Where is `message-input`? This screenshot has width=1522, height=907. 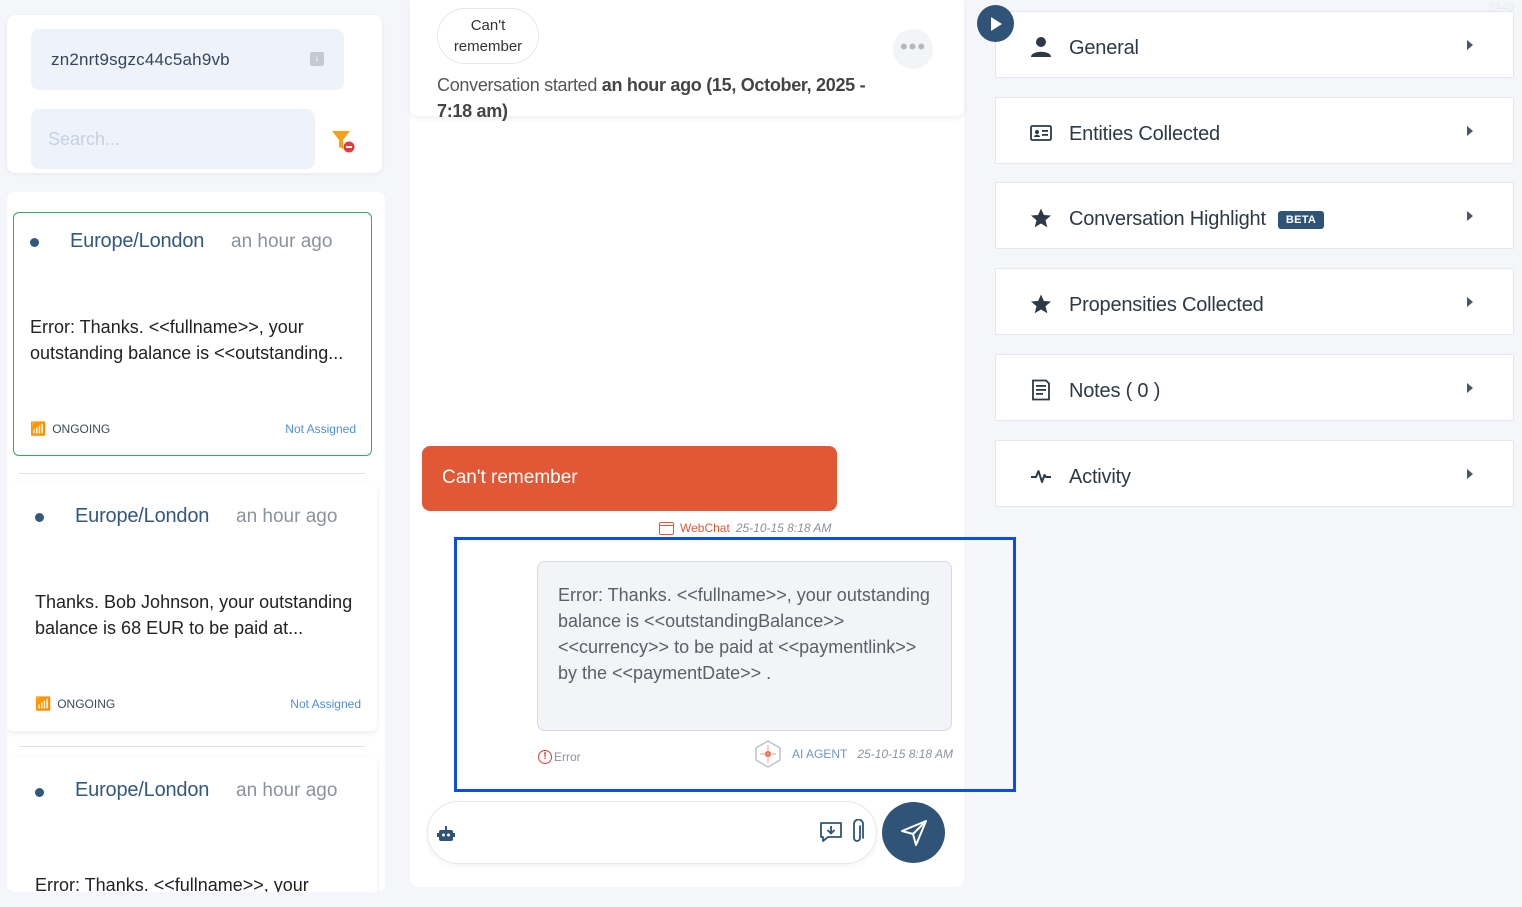
message-input is located at coordinates (633, 833).